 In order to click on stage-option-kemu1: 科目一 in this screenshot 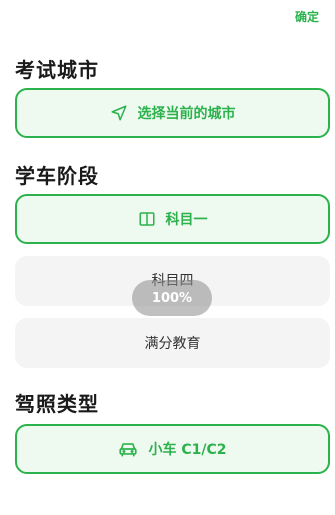, I will do `click(172, 219)`.